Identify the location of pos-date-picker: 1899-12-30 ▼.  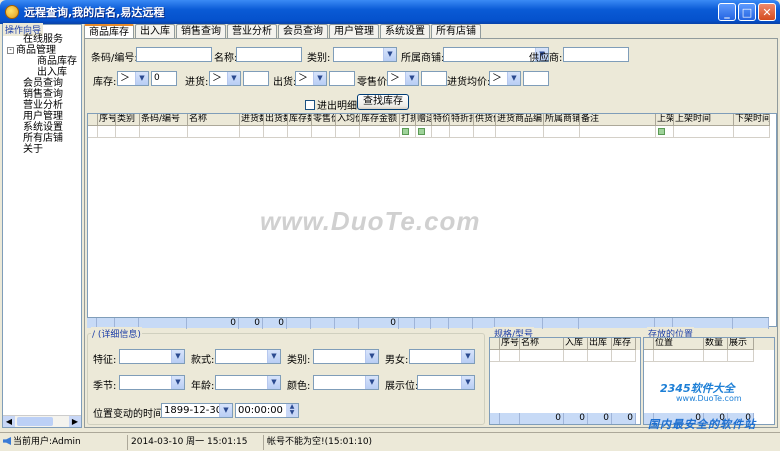
(197, 410).